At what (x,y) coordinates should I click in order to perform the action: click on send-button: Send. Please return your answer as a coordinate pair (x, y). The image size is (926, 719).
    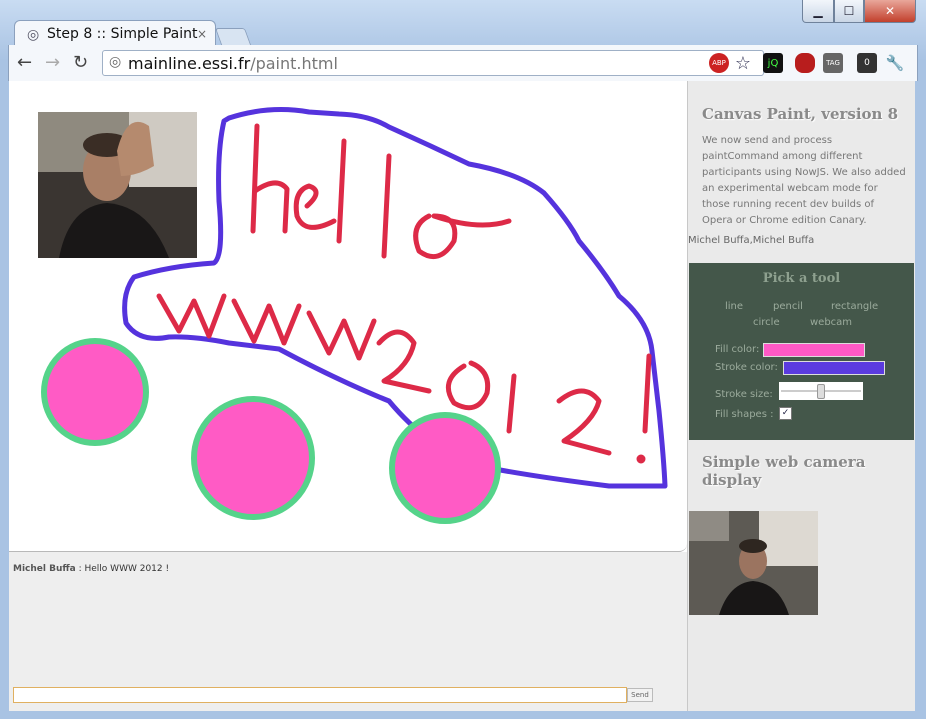
    Looking at the image, I should click on (640, 695).